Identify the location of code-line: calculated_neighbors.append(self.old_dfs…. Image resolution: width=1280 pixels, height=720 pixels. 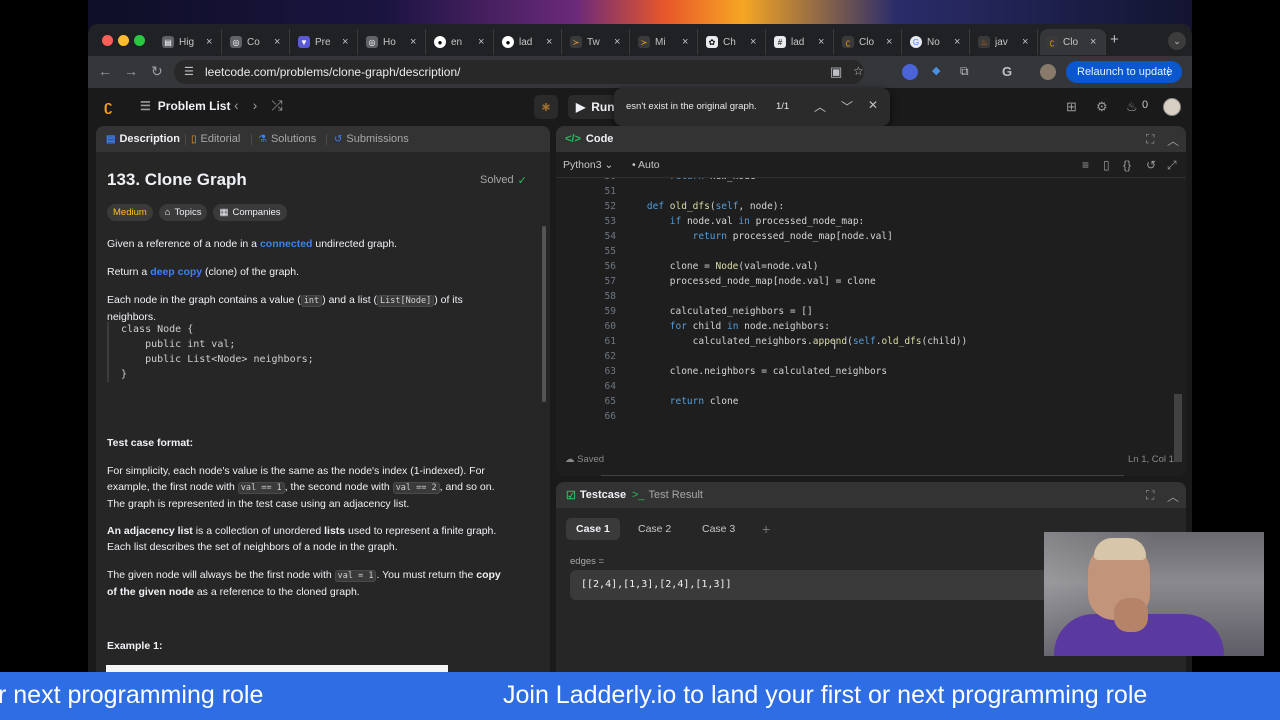
(796, 341).